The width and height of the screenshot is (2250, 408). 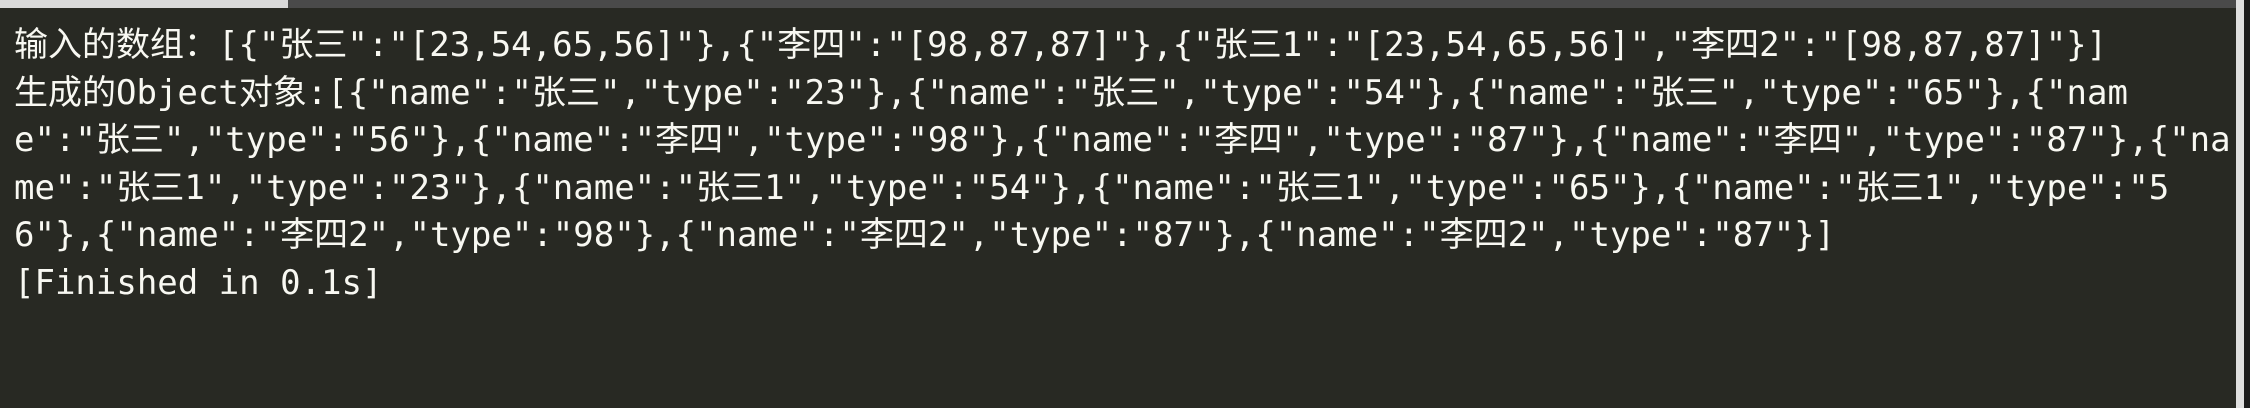 What do you see at coordinates (1269, 4) in the screenshot?
I see `top-strip-dark` at bounding box center [1269, 4].